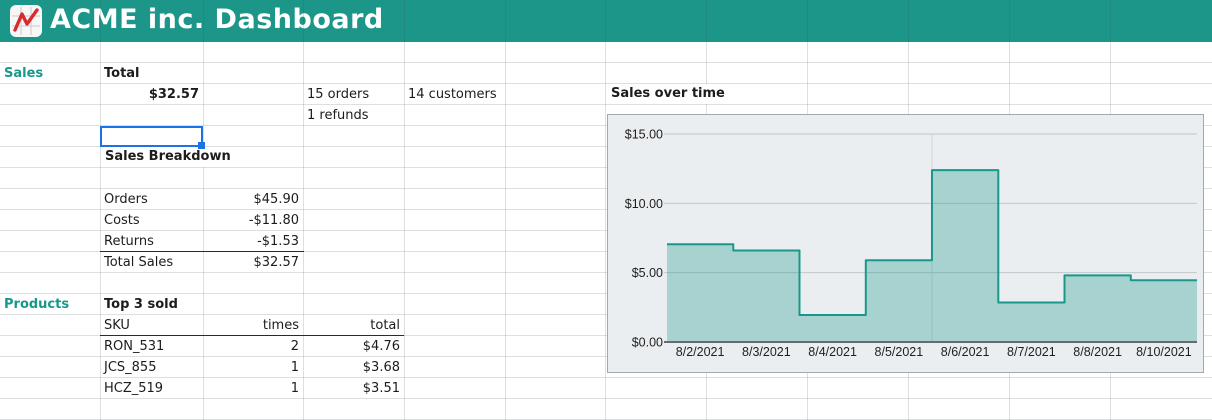  What do you see at coordinates (253, 262) in the screenshot?
I see `breakdown-total-value: $32.57` at bounding box center [253, 262].